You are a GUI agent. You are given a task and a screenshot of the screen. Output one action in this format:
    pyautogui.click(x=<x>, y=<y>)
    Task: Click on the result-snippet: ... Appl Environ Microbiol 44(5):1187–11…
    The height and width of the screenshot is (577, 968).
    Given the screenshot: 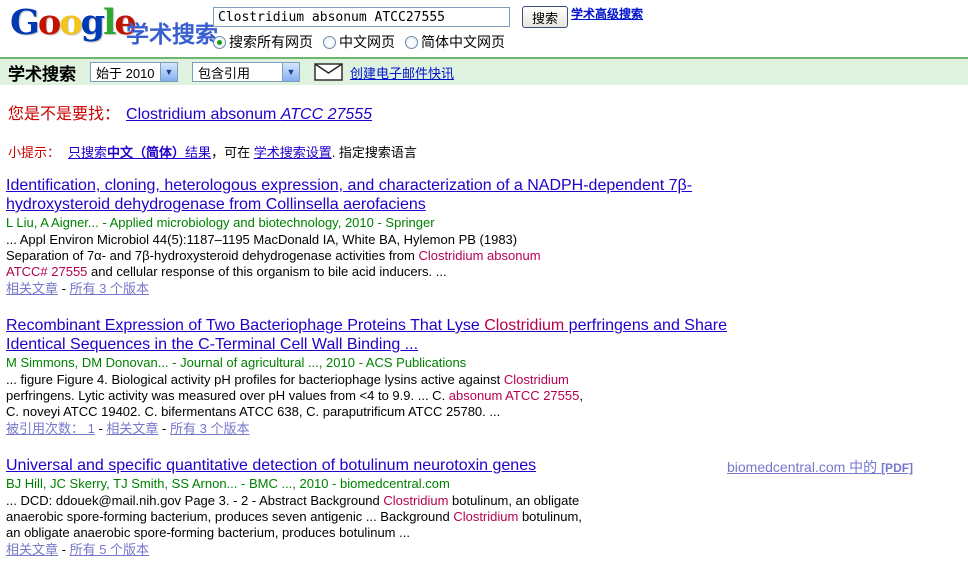 What is the action you would take?
    pyautogui.click(x=378, y=256)
    